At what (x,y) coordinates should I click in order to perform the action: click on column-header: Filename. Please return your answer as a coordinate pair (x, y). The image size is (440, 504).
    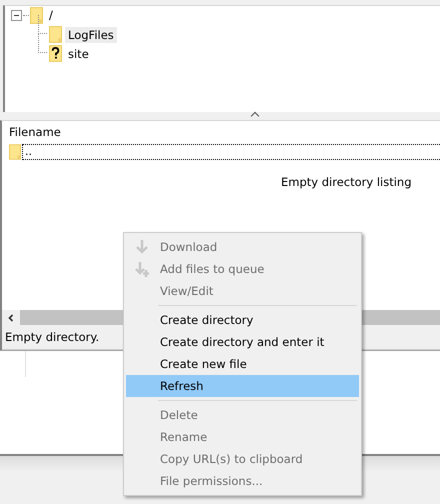
    Looking at the image, I should click on (35, 132).